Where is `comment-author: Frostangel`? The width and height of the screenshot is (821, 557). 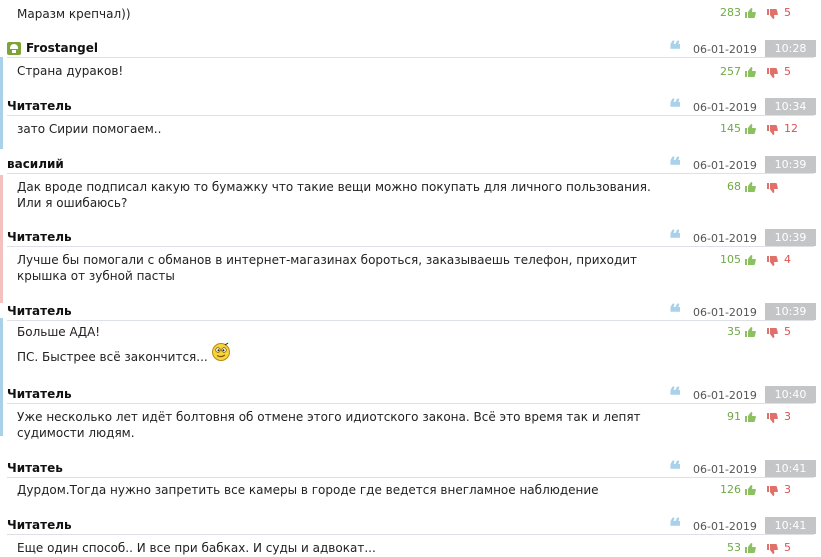
comment-author: Frostangel is located at coordinates (62, 48).